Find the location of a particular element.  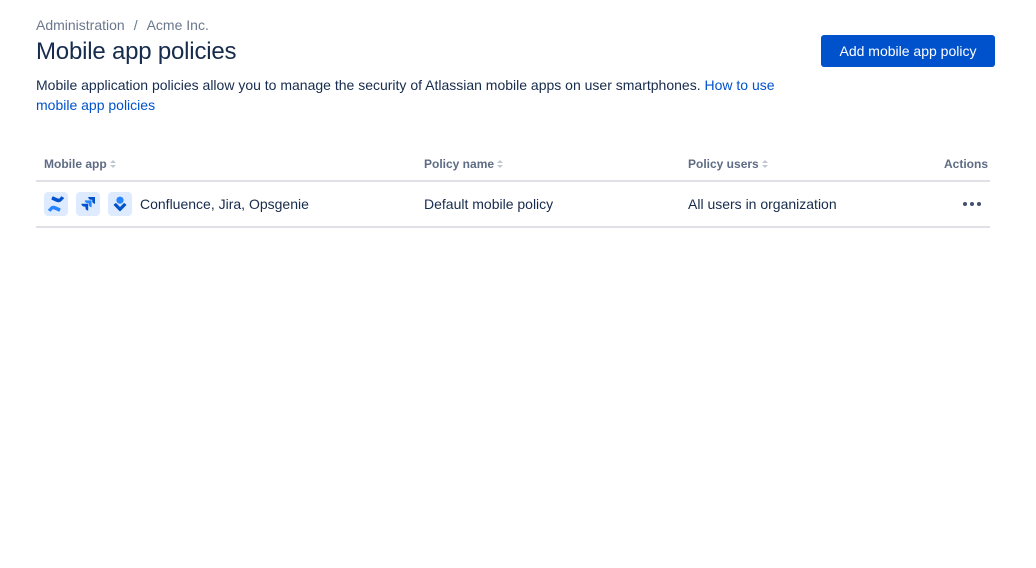

breadcrumb: Administration / Acme Inc. is located at coordinates (122, 25).